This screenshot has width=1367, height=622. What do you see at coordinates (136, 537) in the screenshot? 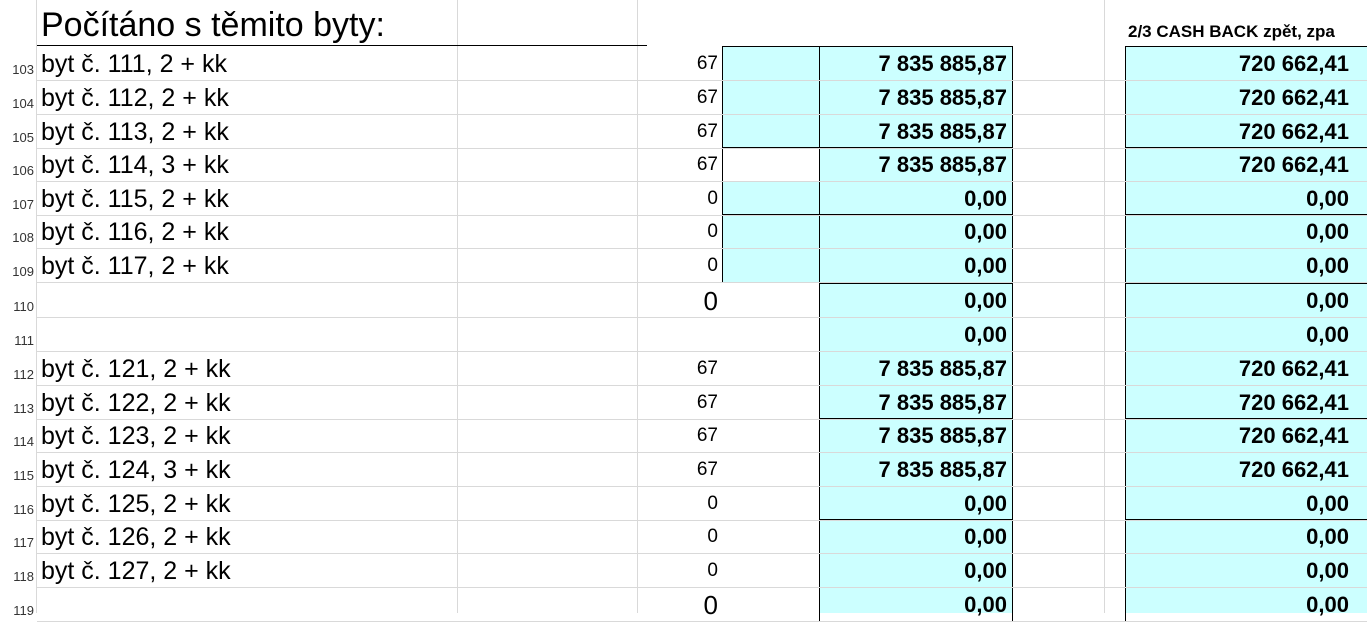
I see `apartment-label-cell: byt č. 126, 2 + kk` at bounding box center [136, 537].